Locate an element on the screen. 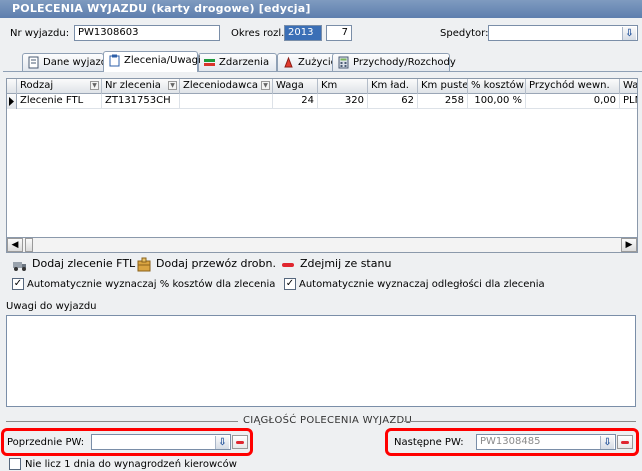  cell-nr-zlecenia: ZT131753CH is located at coordinates (141, 101).